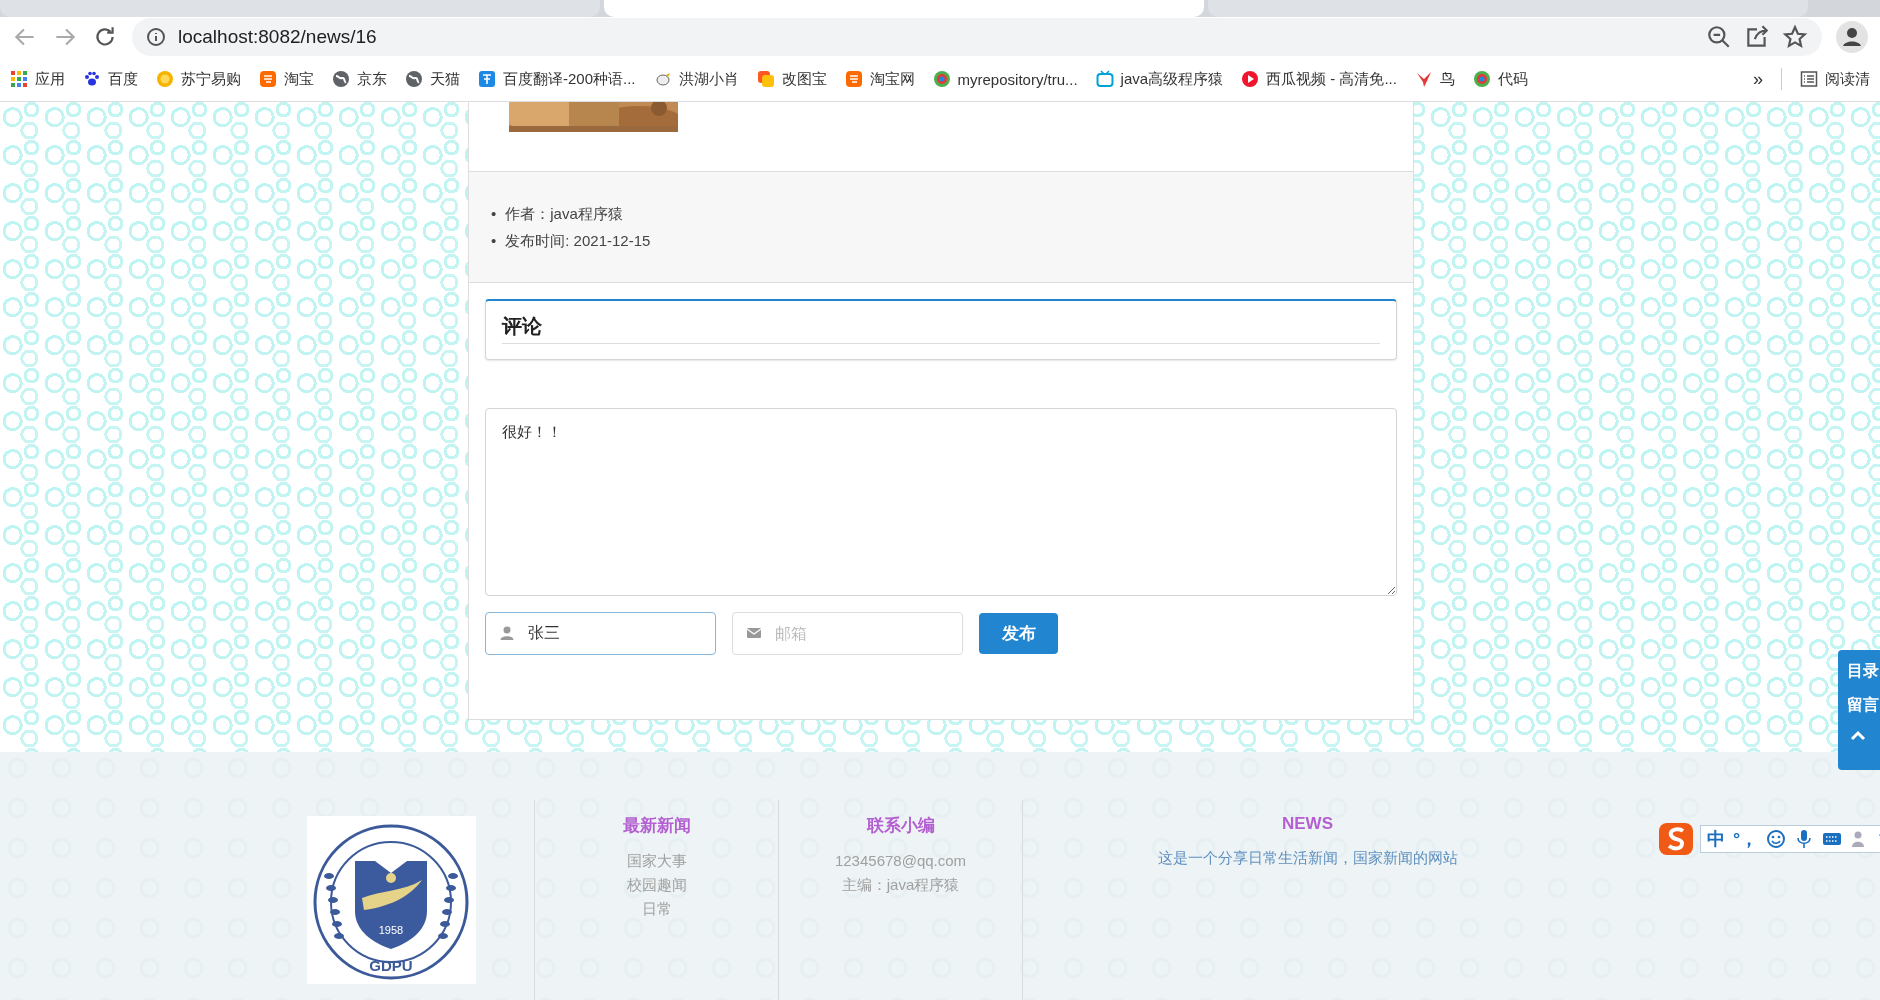  What do you see at coordinates (1676, 839) in the screenshot?
I see `ime-logo-icon` at bounding box center [1676, 839].